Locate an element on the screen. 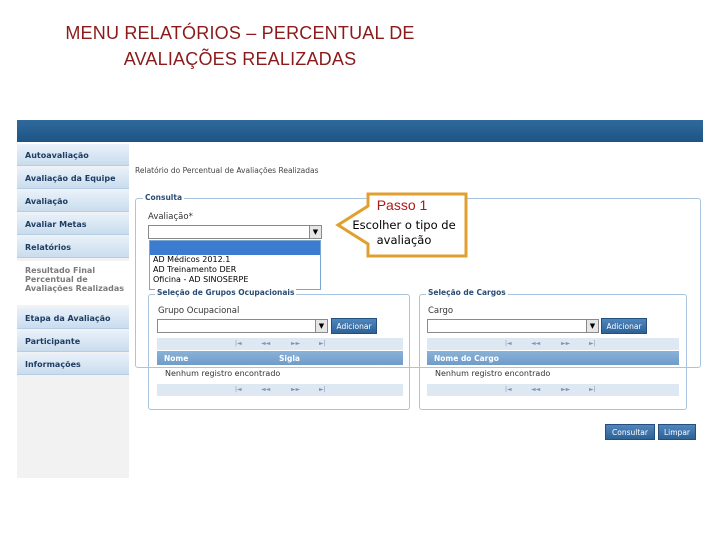 The width and height of the screenshot is (720, 540). sidebar-item-participante: Participante is located at coordinates (73, 341).